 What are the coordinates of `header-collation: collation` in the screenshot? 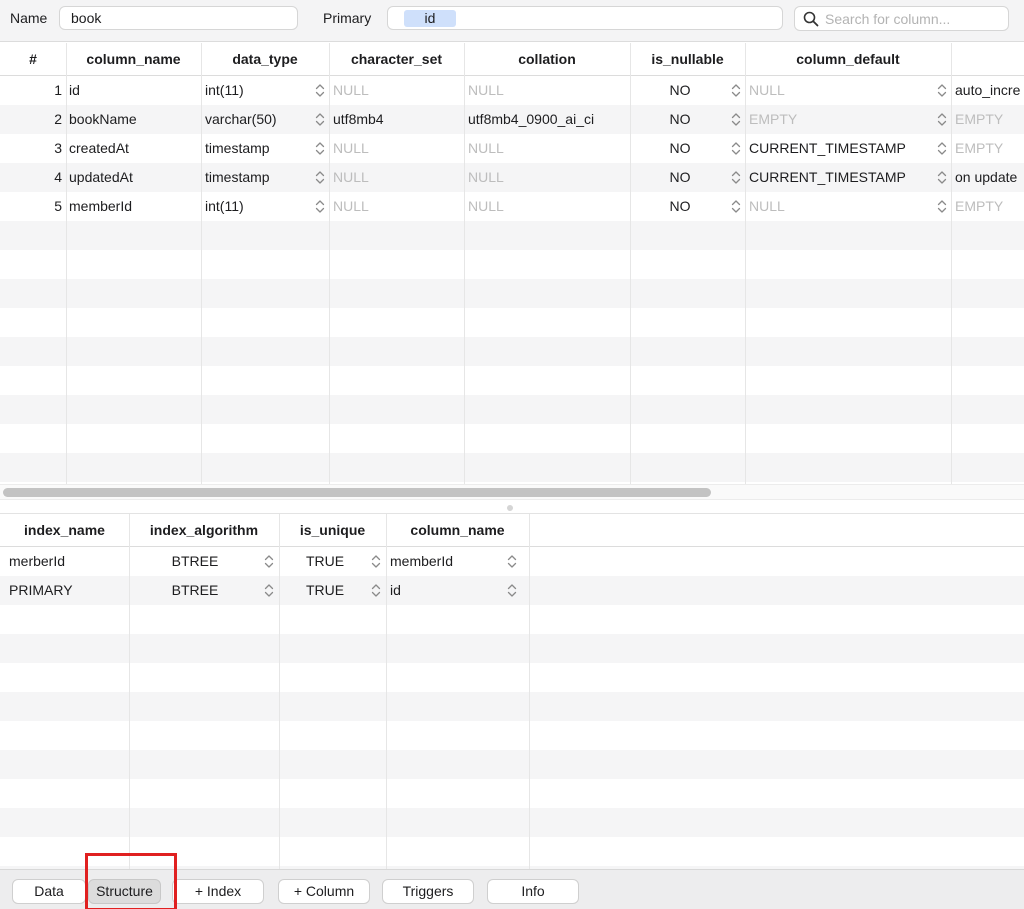 It's located at (547, 59).